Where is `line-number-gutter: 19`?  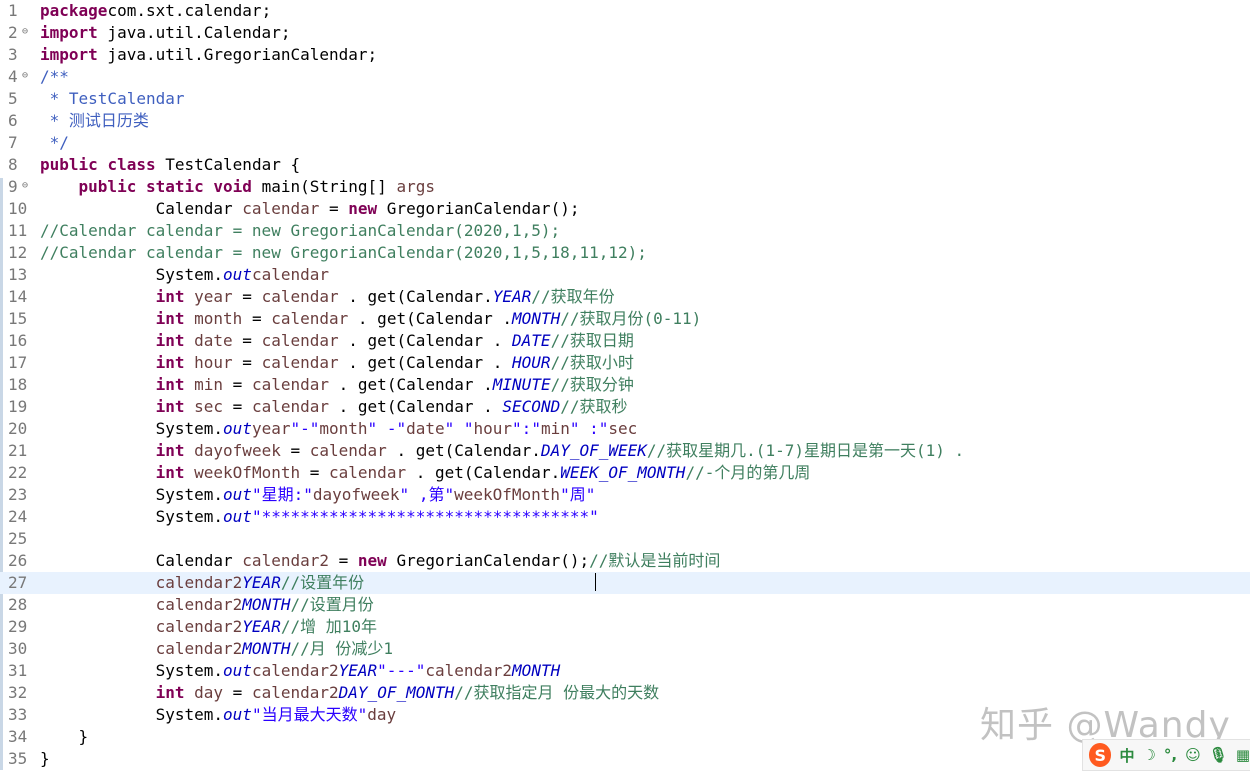 line-number-gutter: 19 is located at coordinates (19, 407).